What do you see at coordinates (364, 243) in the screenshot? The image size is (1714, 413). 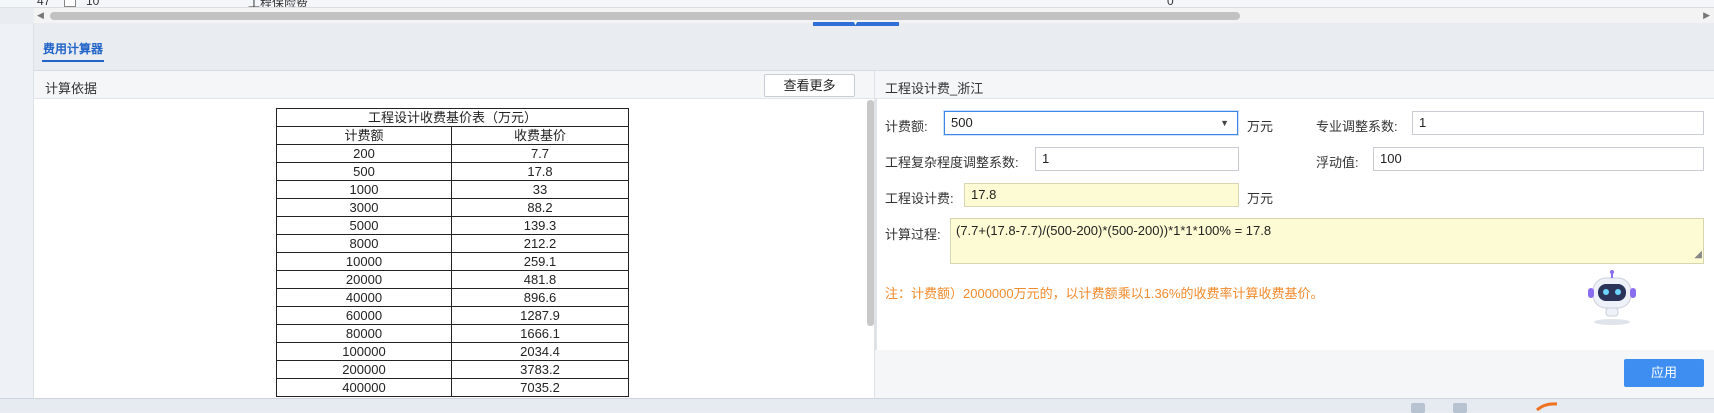 I see `table-cell-amount: 8000` at bounding box center [364, 243].